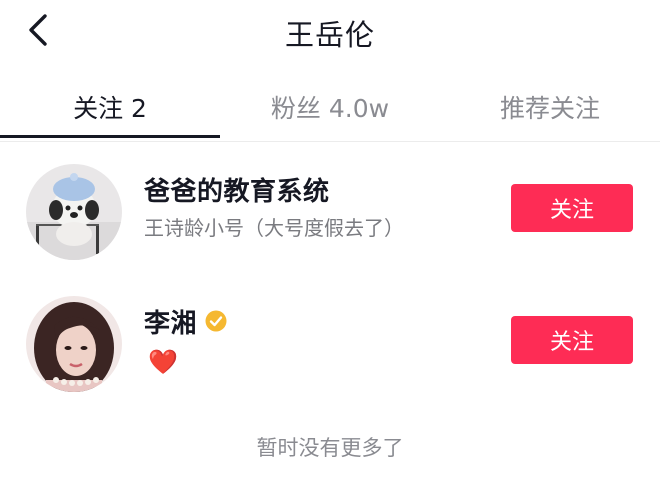 This screenshot has width=660, height=480. What do you see at coordinates (163, 362) in the screenshot?
I see `user-subtitle: ❤️` at bounding box center [163, 362].